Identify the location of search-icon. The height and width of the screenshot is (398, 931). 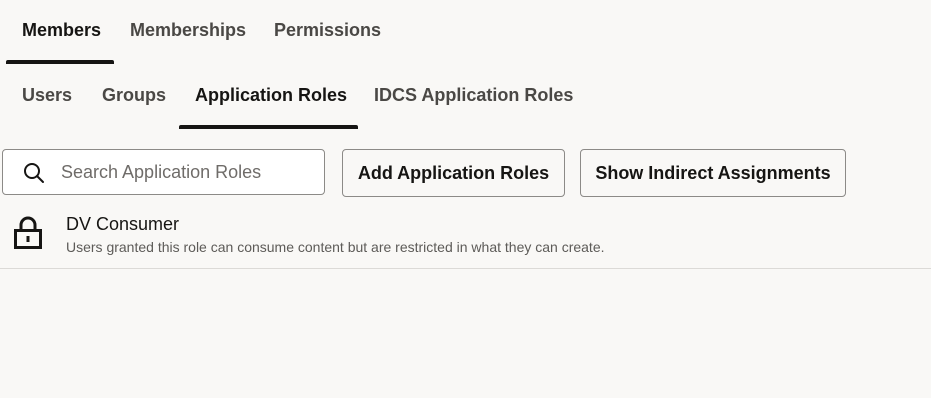
(34, 173).